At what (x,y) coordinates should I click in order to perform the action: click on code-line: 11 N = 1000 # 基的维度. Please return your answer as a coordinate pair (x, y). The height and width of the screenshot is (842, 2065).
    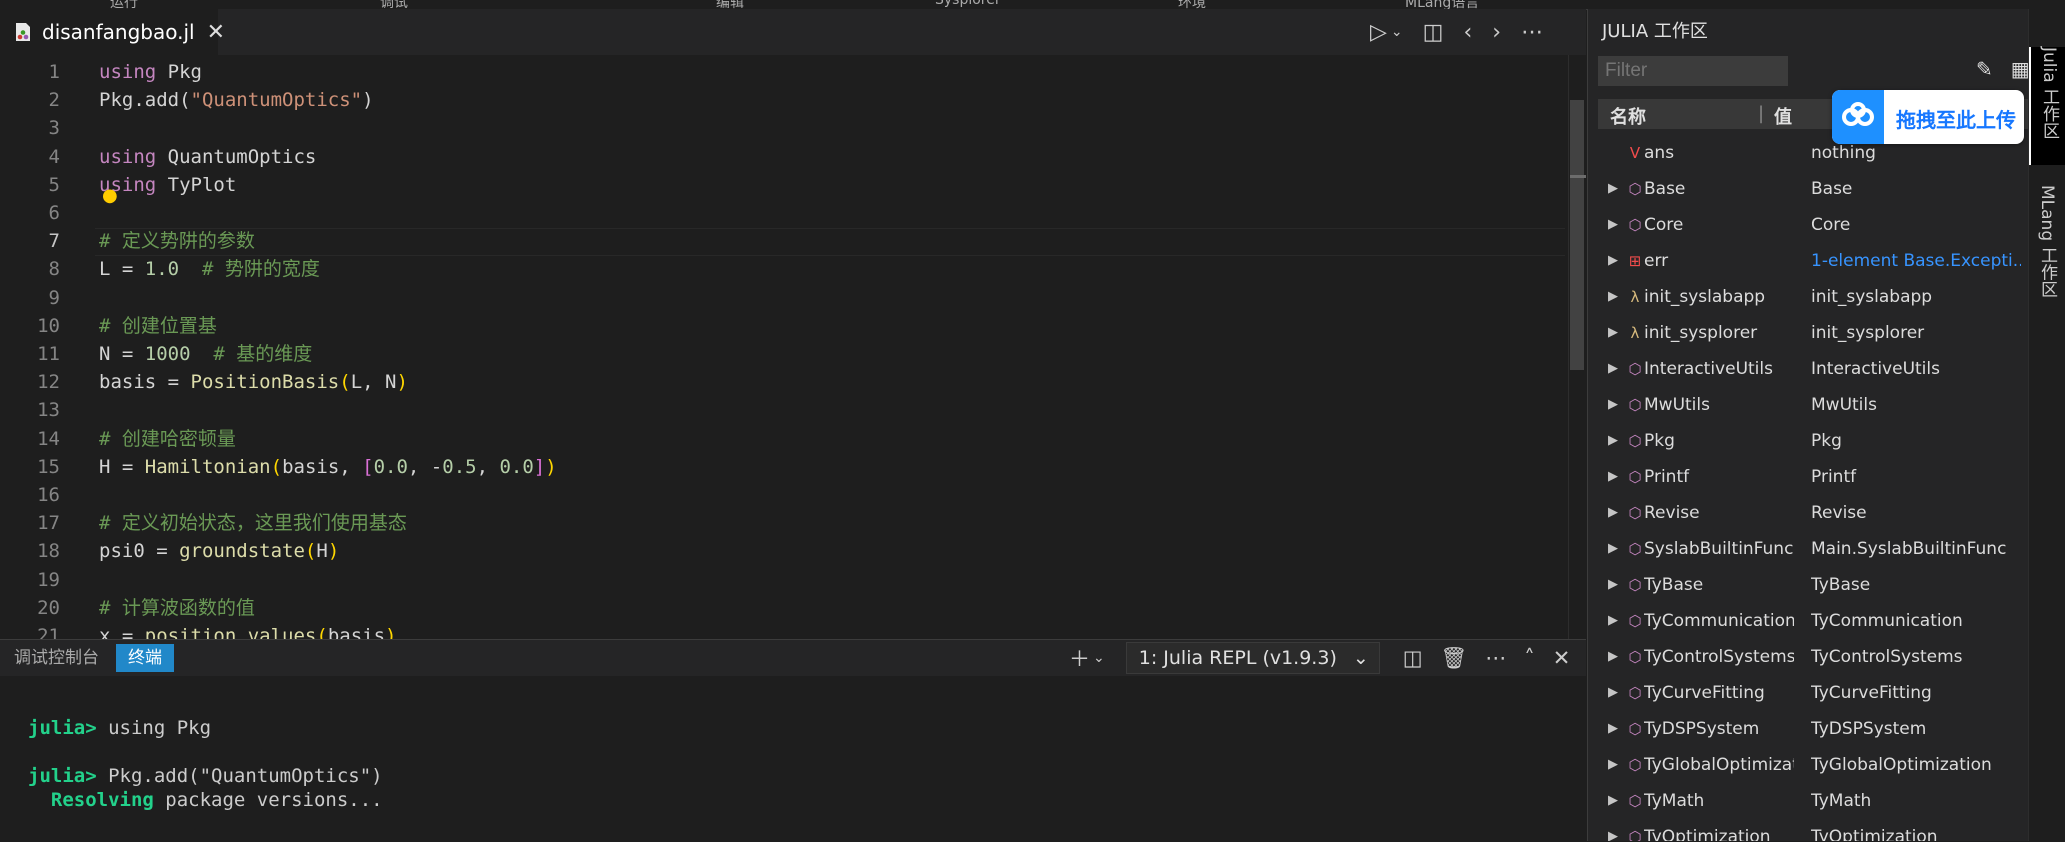
    Looking at the image, I should click on (785, 354).